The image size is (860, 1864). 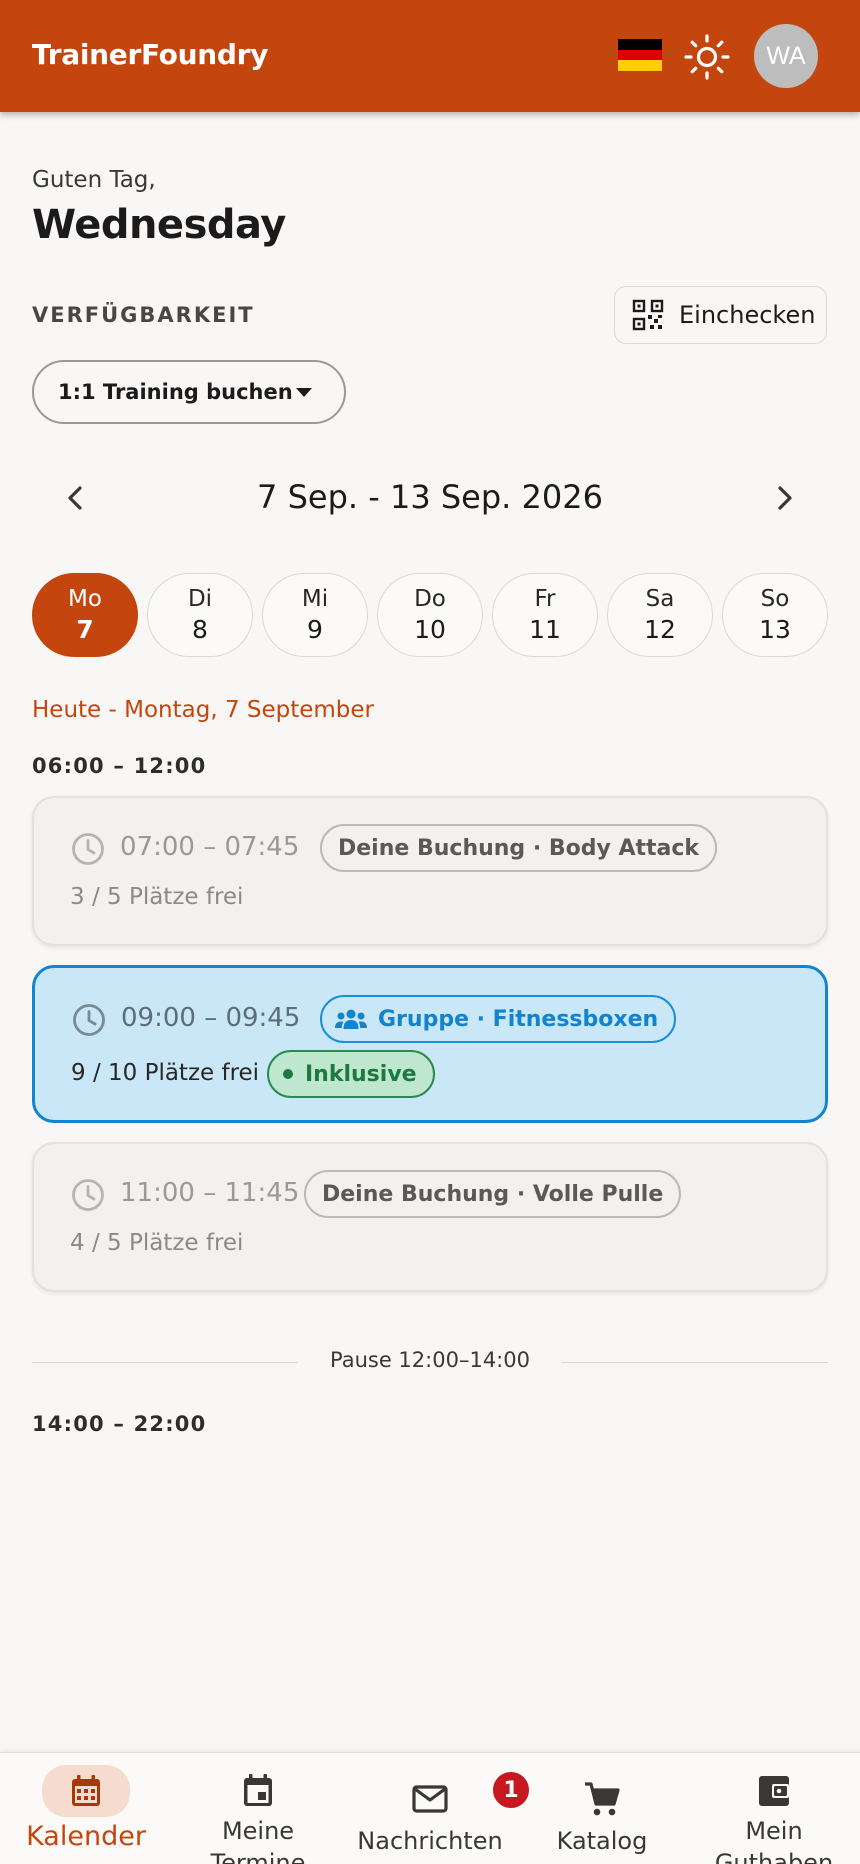 What do you see at coordinates (775, 629) in the screenshot?
I see `day-date: 13` at bounding box center [775, 629].